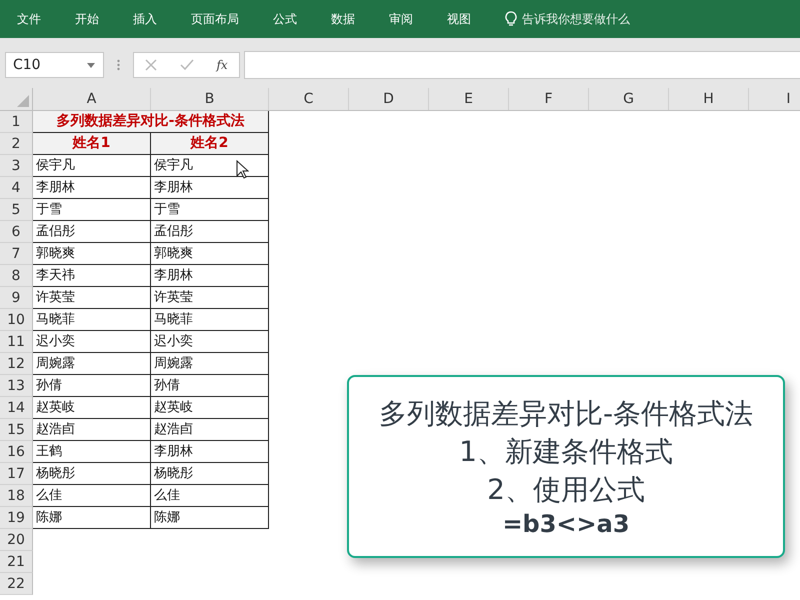 The width and height of the screenshot is (800, 600). Describe the element at coordinates (92, 276) in the screenshot. I see `table-cell: 李天祎` at that location.